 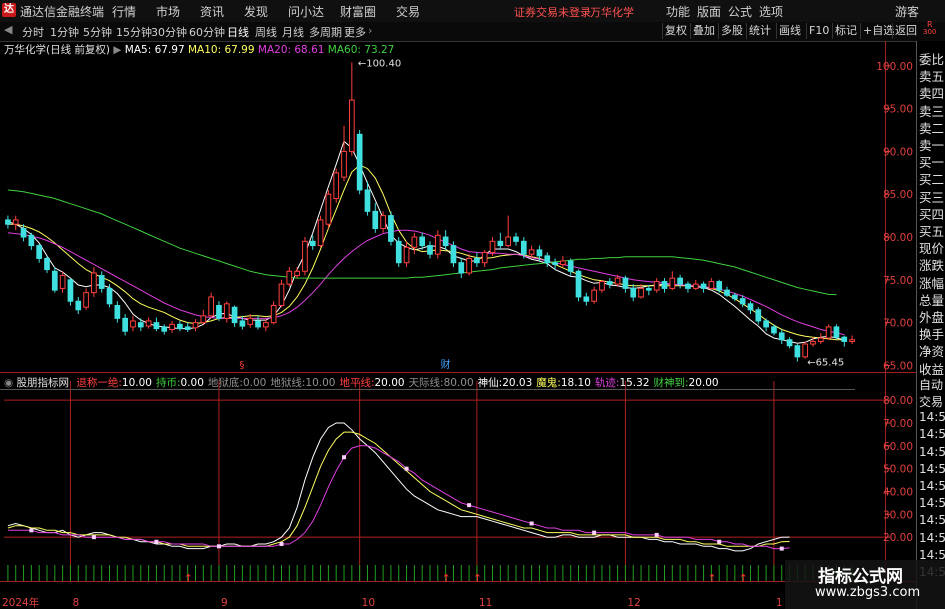 What do you see at coordinates (907, 11) in the screenshot?
I see `user-label: 游客` at bounding box center [907, 11].